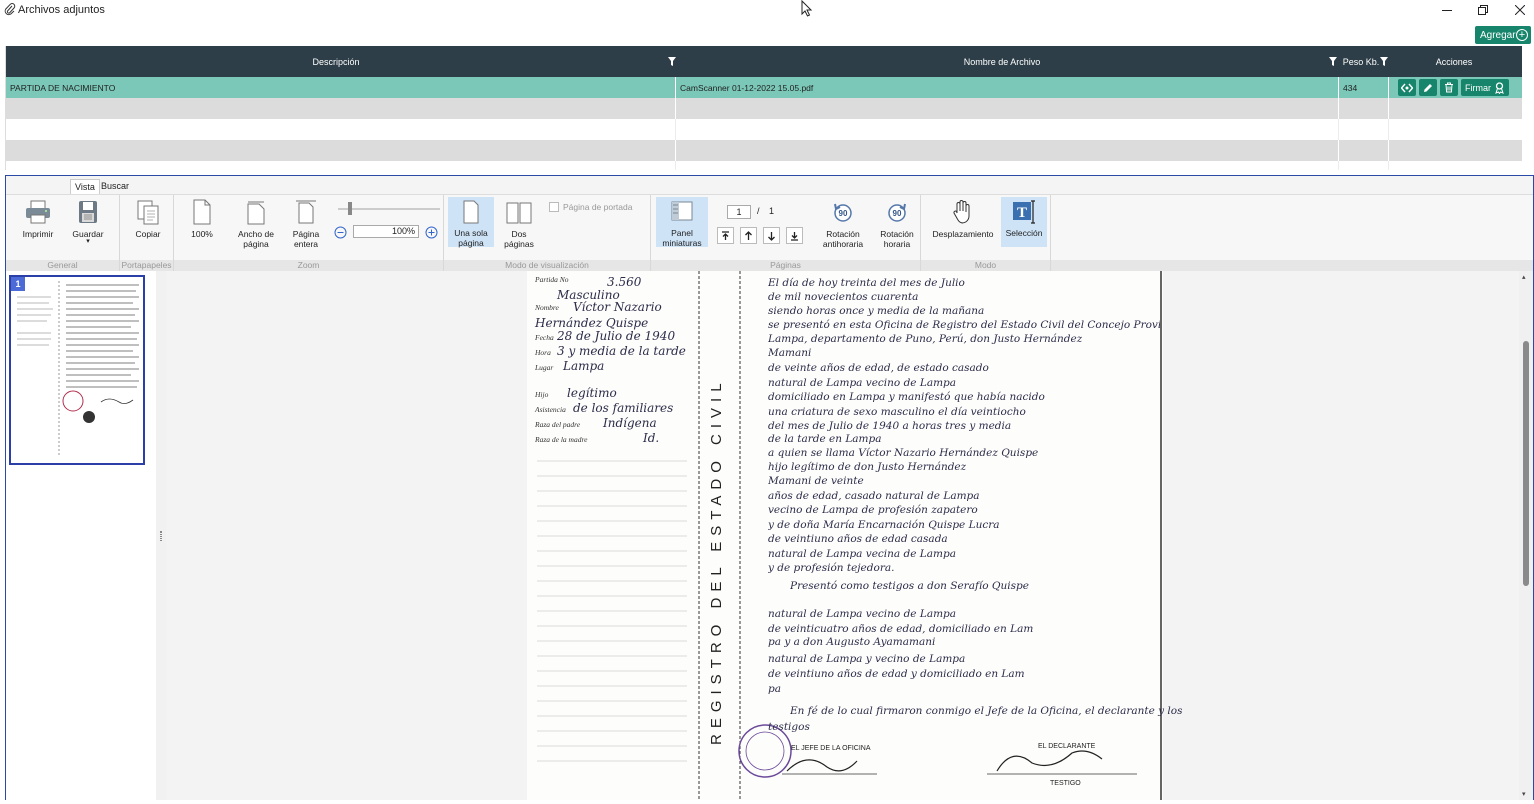 Image resolution: width=1534 pixels, height=804 pixels. I want to click on zoom-value-input: 100%, so click(386, 231).